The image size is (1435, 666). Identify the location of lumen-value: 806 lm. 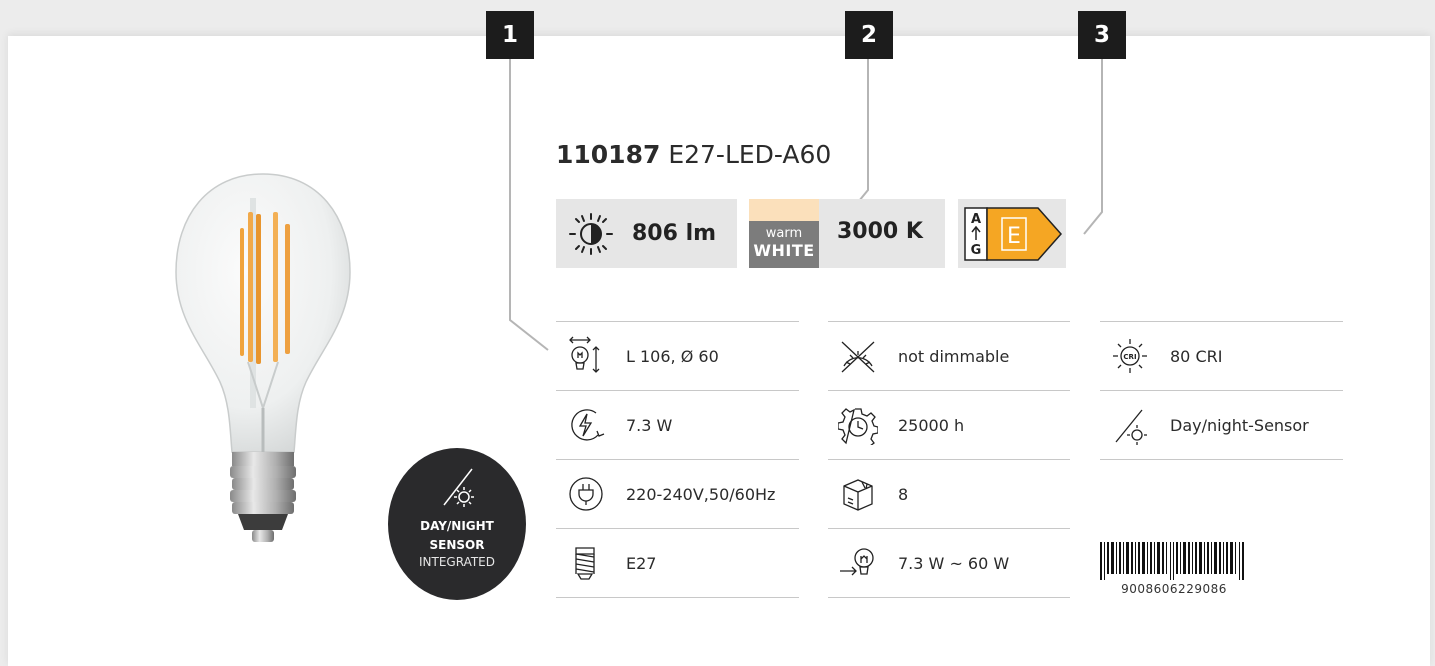
(674, 233).